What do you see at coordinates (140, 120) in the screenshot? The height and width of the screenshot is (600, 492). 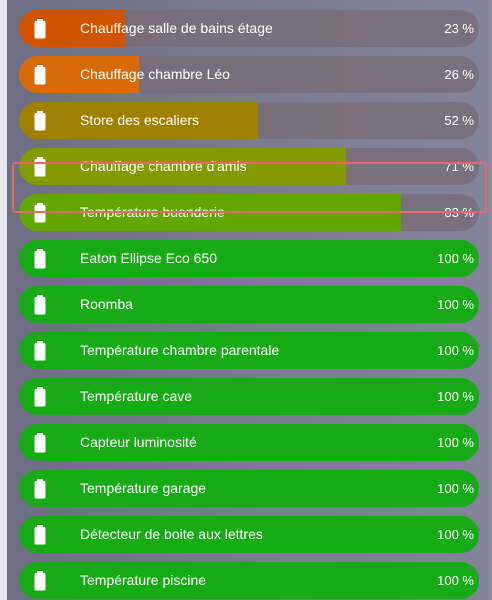 I see `battery-name: Store des escaliers` at bounding box center [140, 120].